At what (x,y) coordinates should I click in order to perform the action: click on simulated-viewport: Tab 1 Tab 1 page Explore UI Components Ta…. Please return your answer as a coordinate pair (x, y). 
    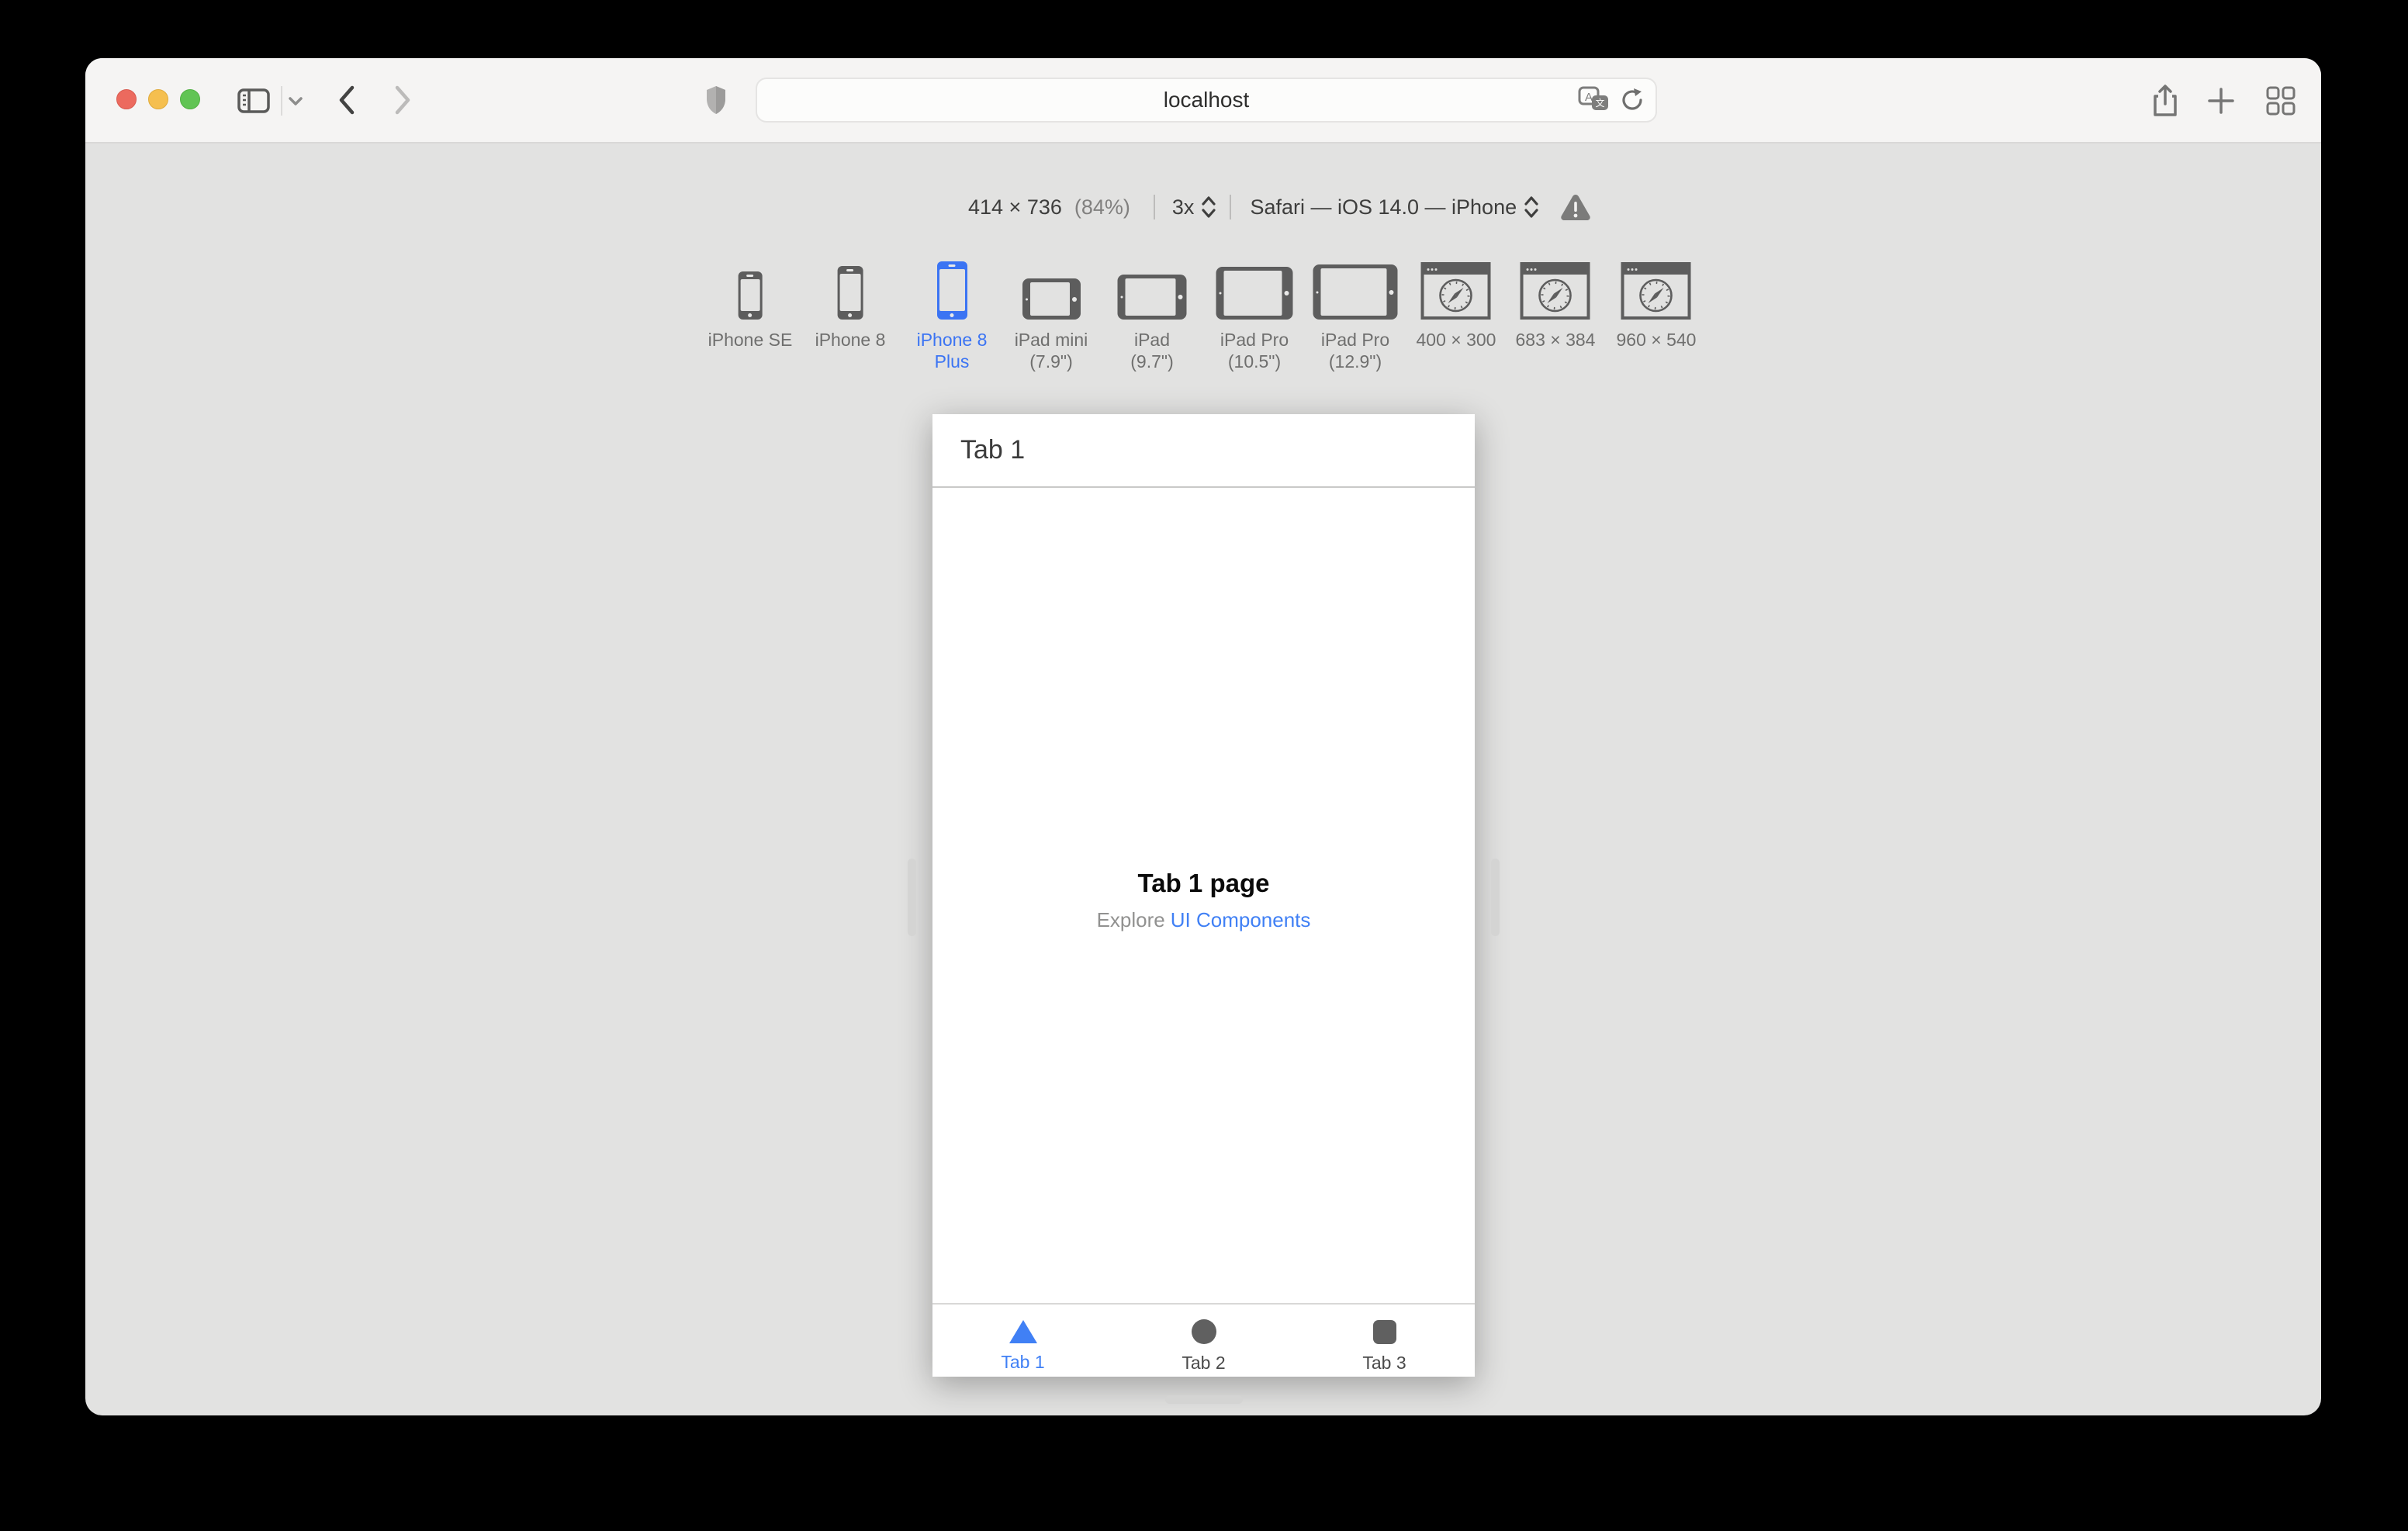
    Looking at the image, I should click on (1203, 895).